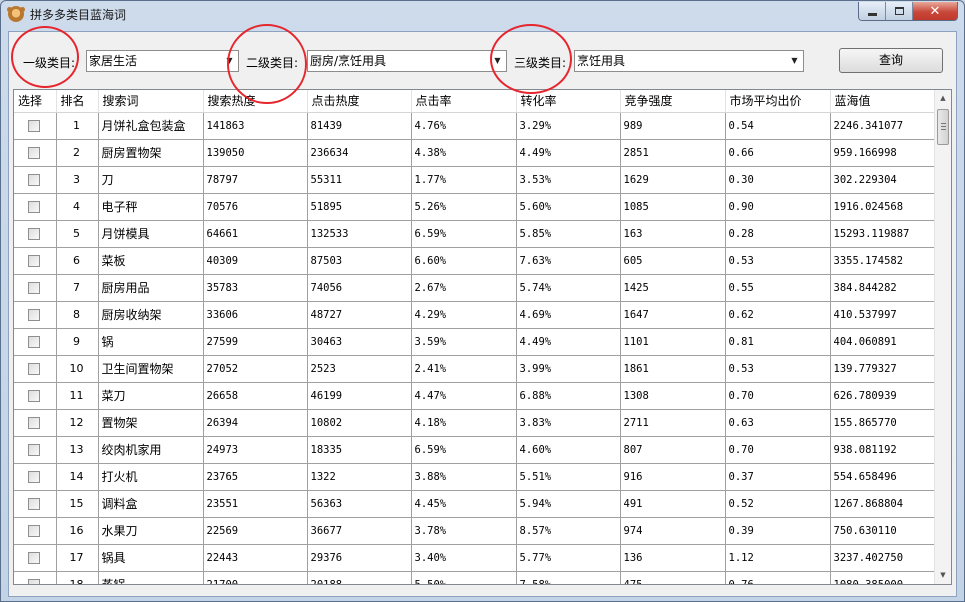 This screenshot has width=965, height=602. What do you see at coordinates (943, 98) in the screenshot?
I see `scroll-up-icon: ▲` at bounding box center [943, 98].